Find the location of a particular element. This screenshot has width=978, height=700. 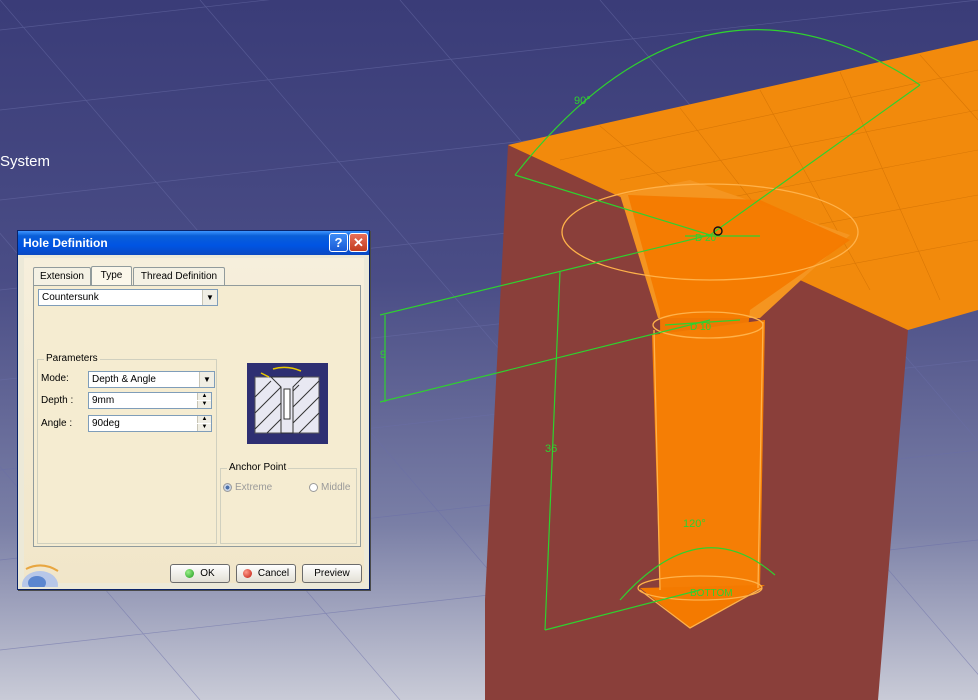

extreme-label: Extreme is located at coordinates (254, 487).